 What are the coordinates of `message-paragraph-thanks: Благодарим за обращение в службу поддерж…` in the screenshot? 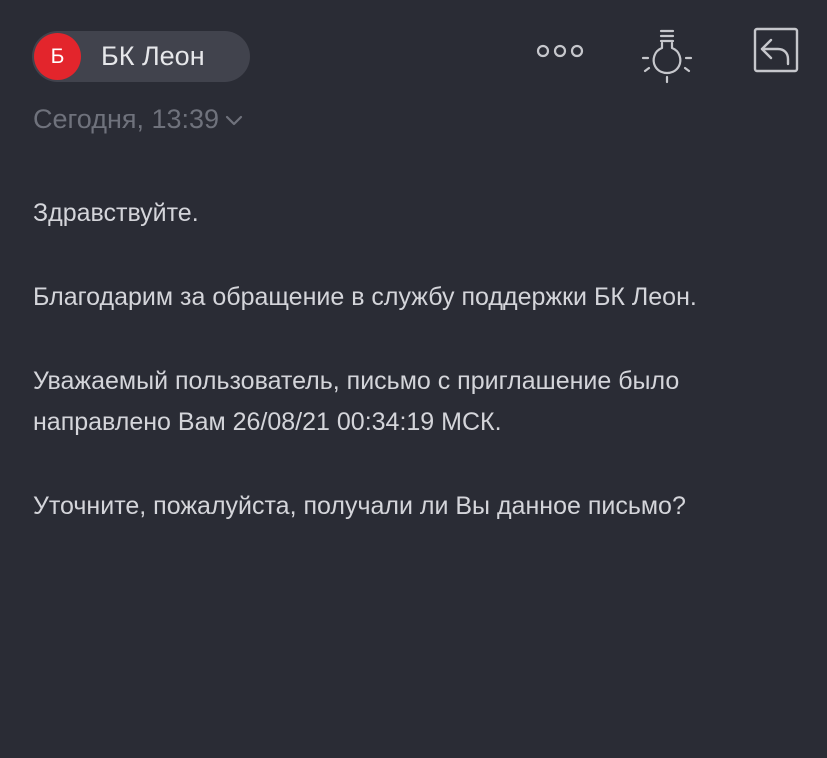 It's located at (365, 297).